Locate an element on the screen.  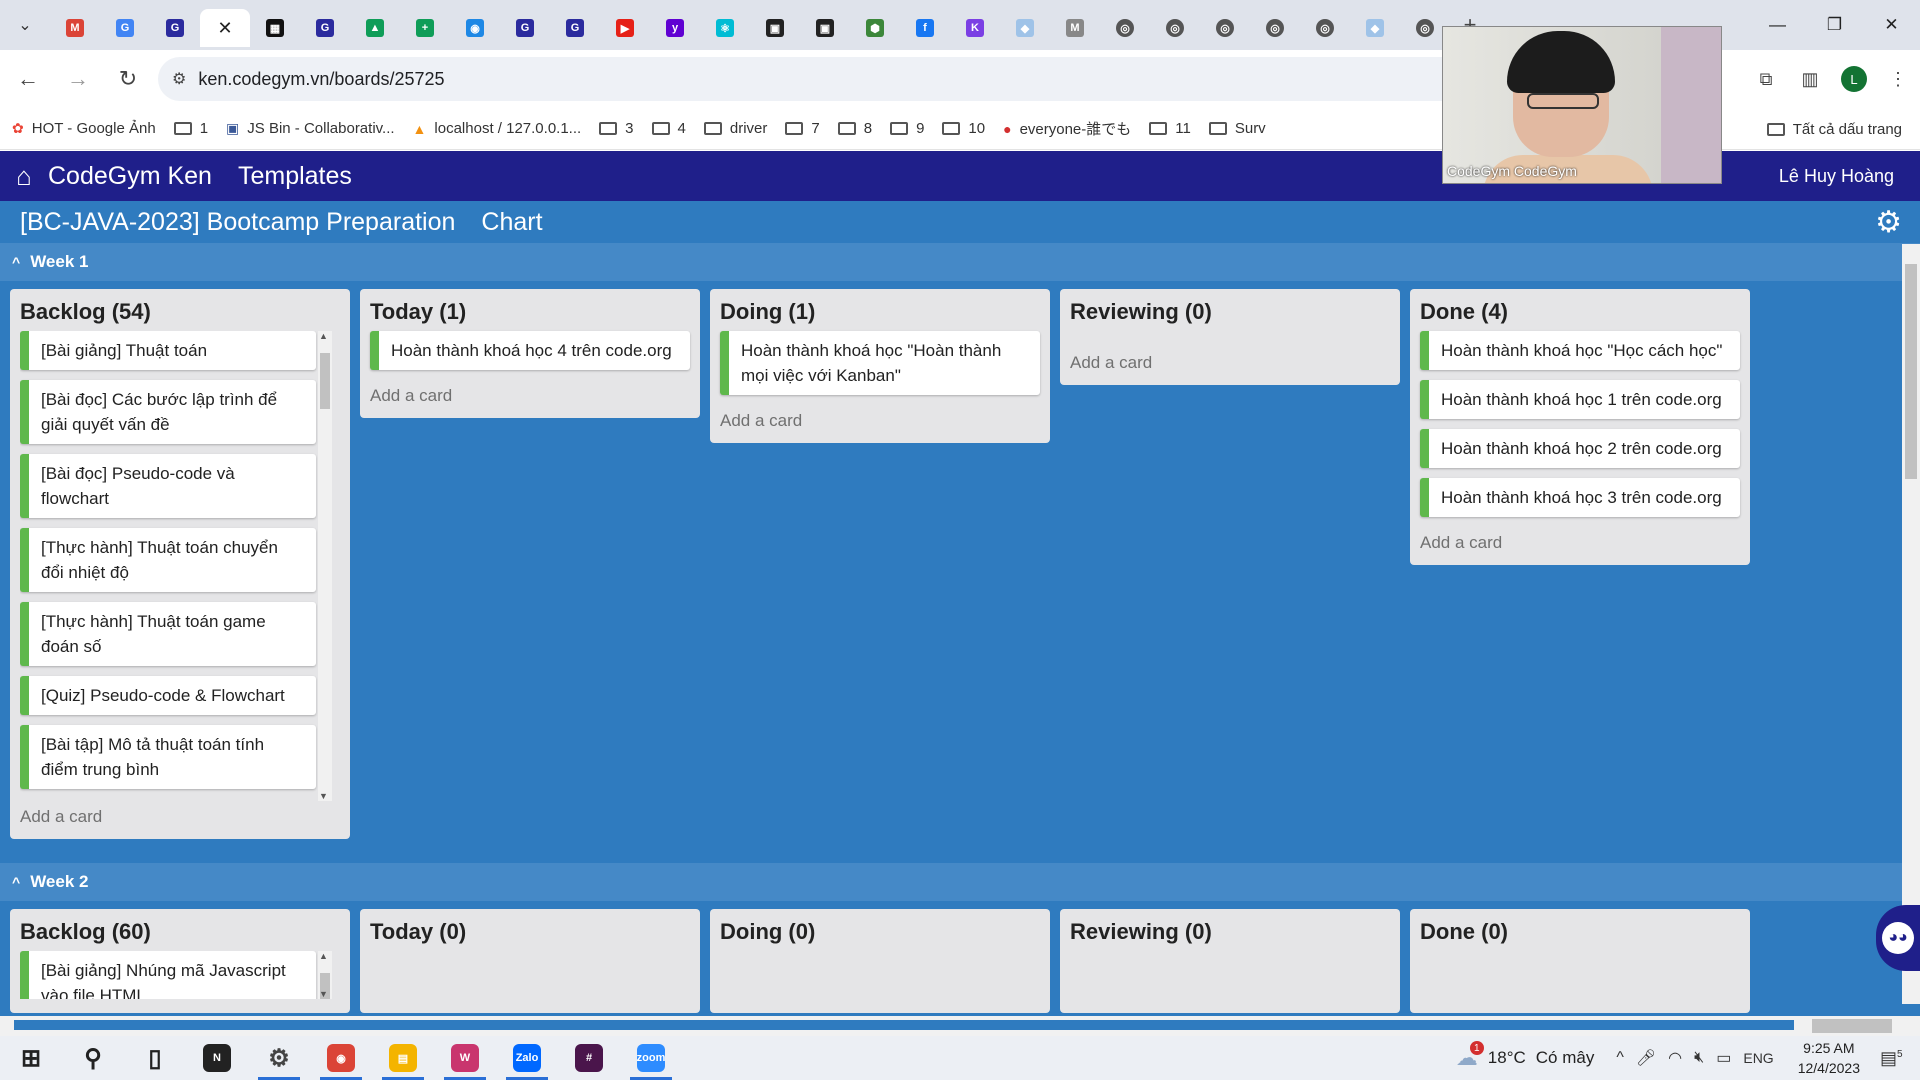
bookmark-item: 3 is located at coordinates (616, 128).